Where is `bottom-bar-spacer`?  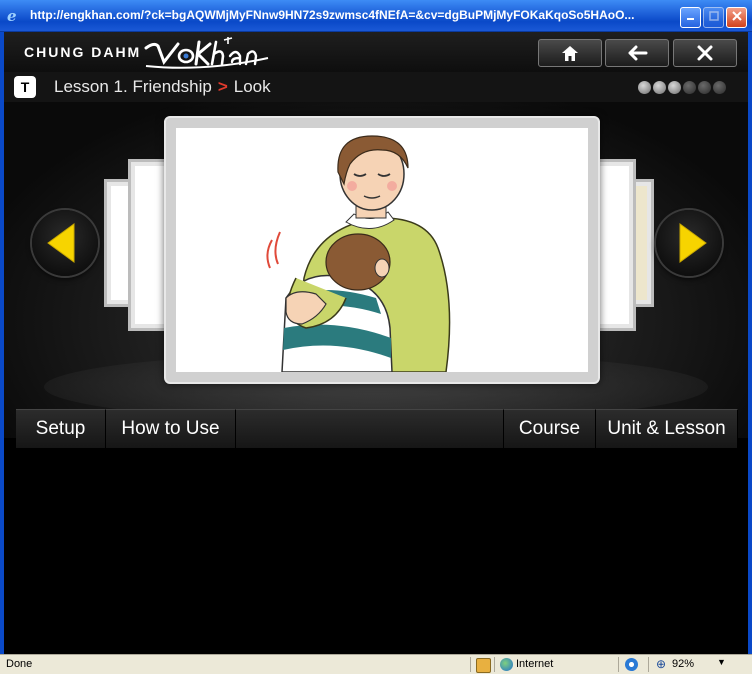
bottom-bar-spacer is located at coordinates (370, 428).